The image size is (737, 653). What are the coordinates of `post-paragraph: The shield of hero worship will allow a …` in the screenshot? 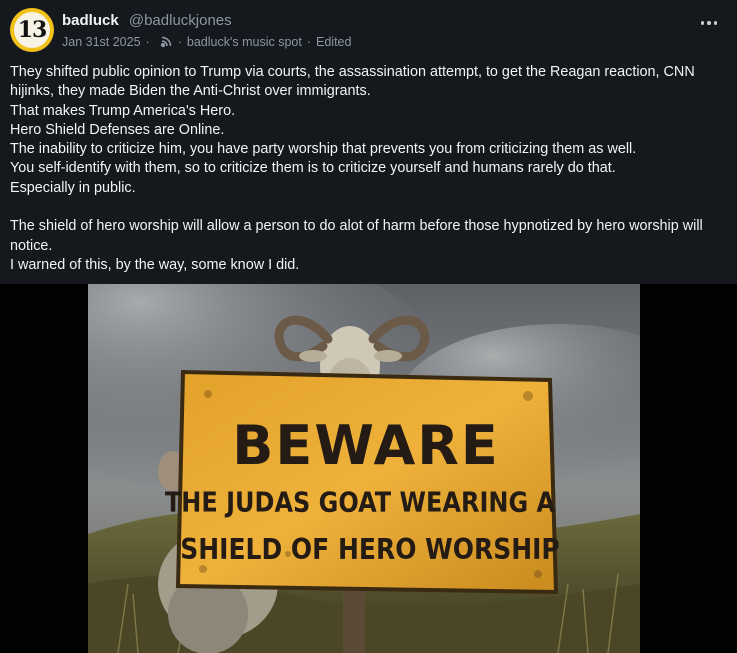 It's located at (356, 236).